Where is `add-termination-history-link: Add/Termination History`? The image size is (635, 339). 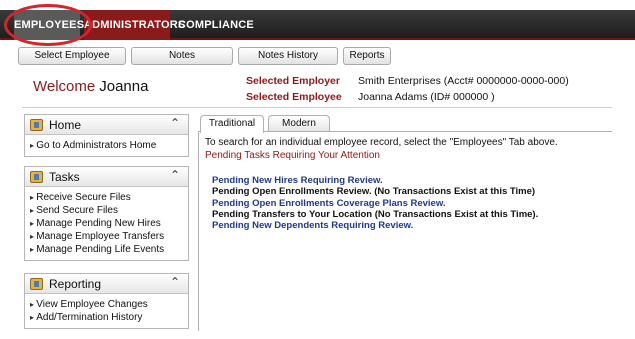
add-termination-history-link: Add/Termination History is located at coordinates (107, 317).